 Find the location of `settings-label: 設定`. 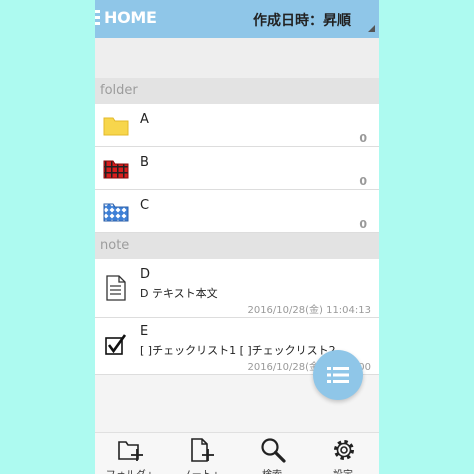

settings-label: 設定 is located at coordinates (343, 470).